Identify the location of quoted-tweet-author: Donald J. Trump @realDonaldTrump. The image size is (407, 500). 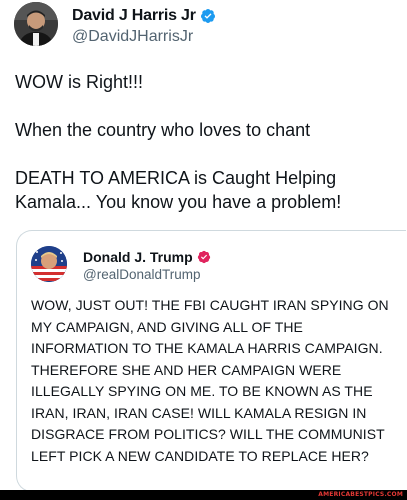
(121, 264).